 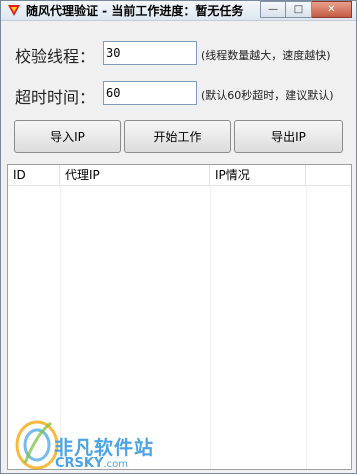 I want to click on export-ip-button: 导出IP, so click(x=288, y=136).